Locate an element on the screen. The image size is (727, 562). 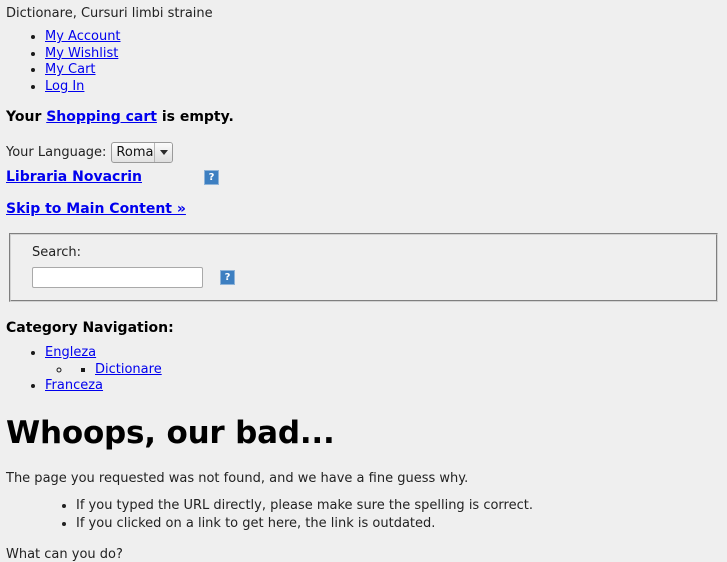
cart-suffix-text: is empty. is located at coordinates (197, 117).